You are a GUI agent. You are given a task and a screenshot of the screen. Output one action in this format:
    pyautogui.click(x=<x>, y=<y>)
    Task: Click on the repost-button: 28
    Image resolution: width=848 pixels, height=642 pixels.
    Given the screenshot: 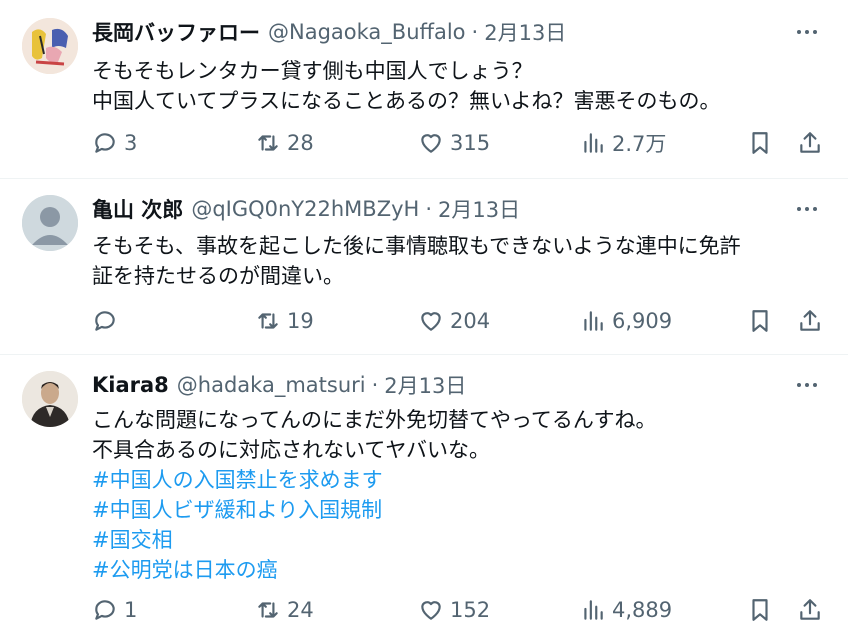 What is the action you would take?
    pyautogui.click(x=284, y=143)
    